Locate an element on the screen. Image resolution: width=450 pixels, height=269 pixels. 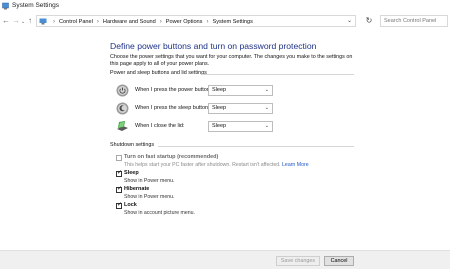
section-title: Shutdown settings is located at coordinates (132, 145).